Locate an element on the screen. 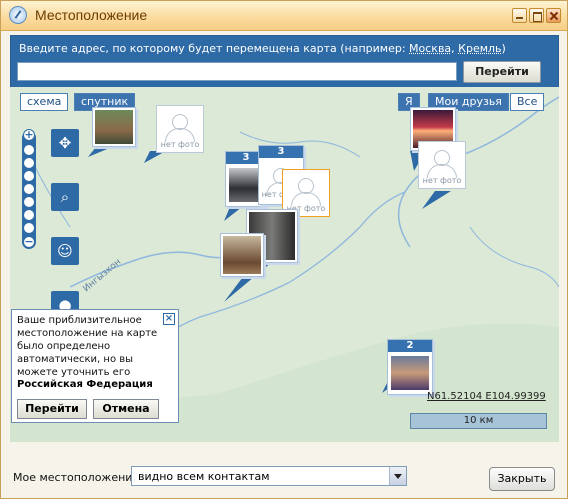 This screenshot has width=568, height=499. scale-bar: 10 км is located at coordinates (478, 421).